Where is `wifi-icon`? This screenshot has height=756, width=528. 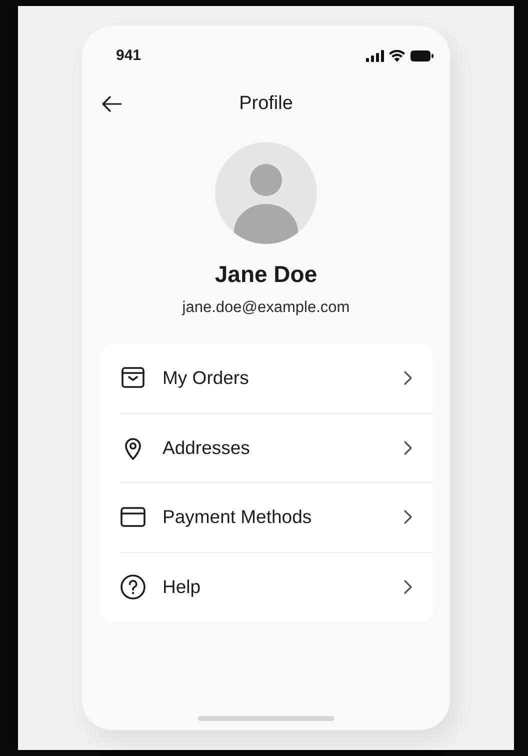 wifi-icon is located at coordinates (397, 56).